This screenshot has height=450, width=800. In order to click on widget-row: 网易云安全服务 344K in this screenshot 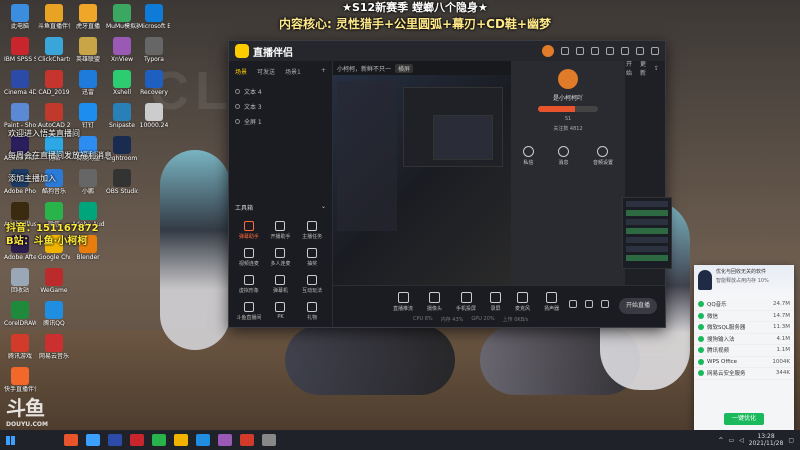, I will do `click(744, 374)`.